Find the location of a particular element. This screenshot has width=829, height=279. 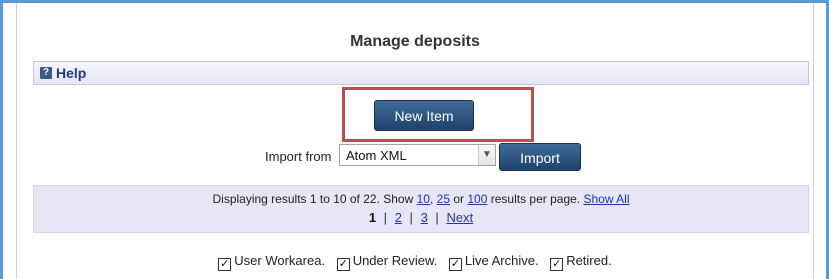

current-page: 1 is located at coordinates (372, 217).